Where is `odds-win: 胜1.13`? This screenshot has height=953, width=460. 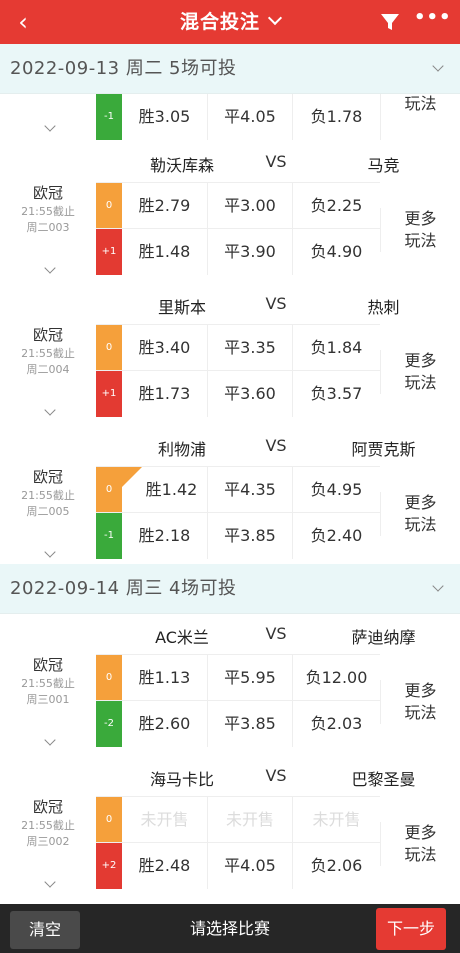 odds-win: 胜1.13 is located at coordinates (164, 678).